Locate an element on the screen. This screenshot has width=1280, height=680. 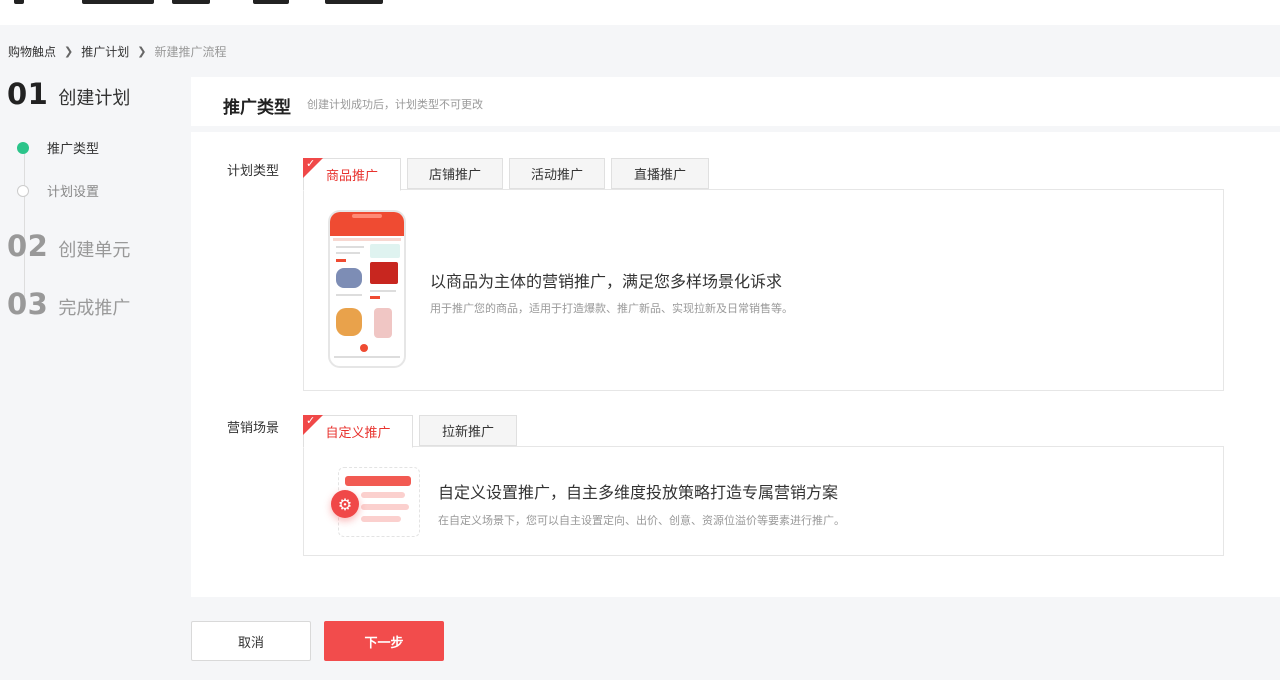
tab-product-promotion: ✓ 商品推广 is located at coordinates (352, 174).